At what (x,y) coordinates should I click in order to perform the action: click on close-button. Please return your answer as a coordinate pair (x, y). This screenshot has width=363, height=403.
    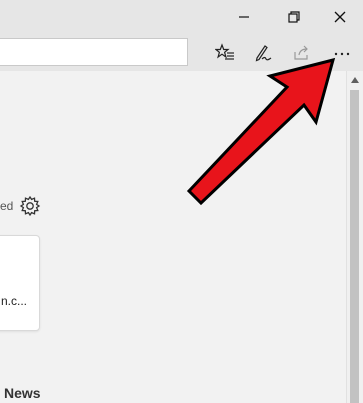
    Looking at the image, I should click on (340, 17).